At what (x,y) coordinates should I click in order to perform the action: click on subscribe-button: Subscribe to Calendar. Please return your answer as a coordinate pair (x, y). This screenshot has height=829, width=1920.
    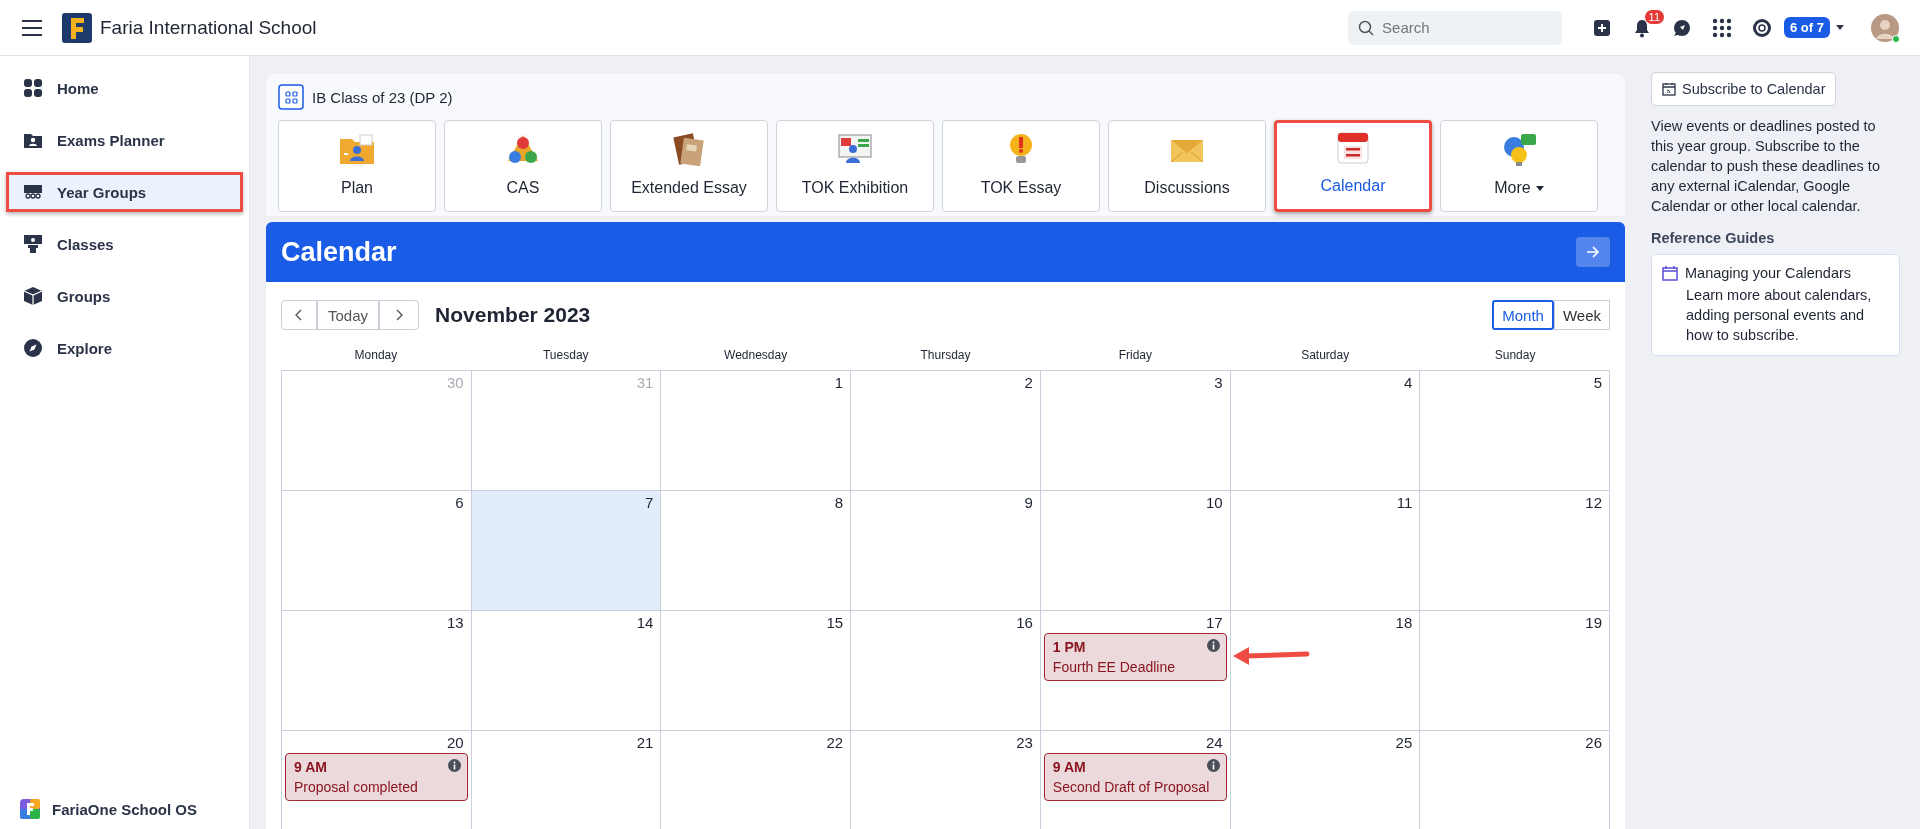
    Looking at the image, I should click on (1744, 89).